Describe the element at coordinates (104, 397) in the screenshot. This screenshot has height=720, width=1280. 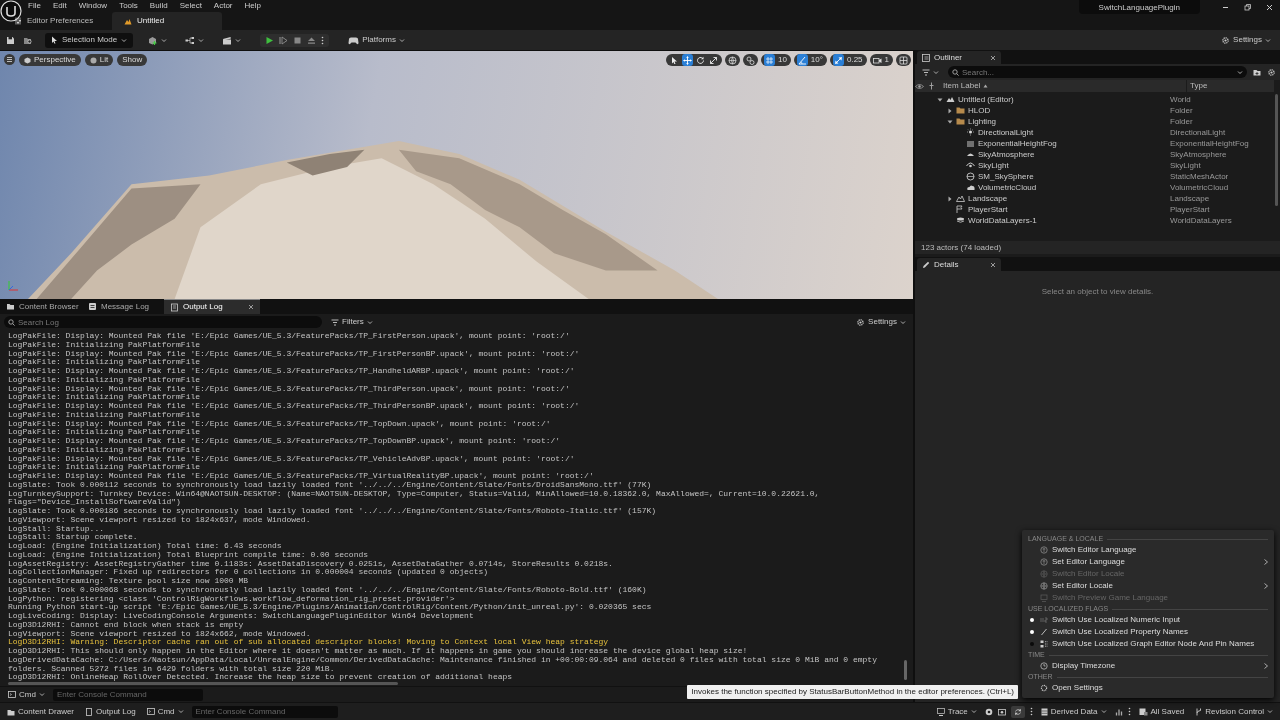
I see `log-line: LogPakFile: Initializing PakPlatformFile` at that location.